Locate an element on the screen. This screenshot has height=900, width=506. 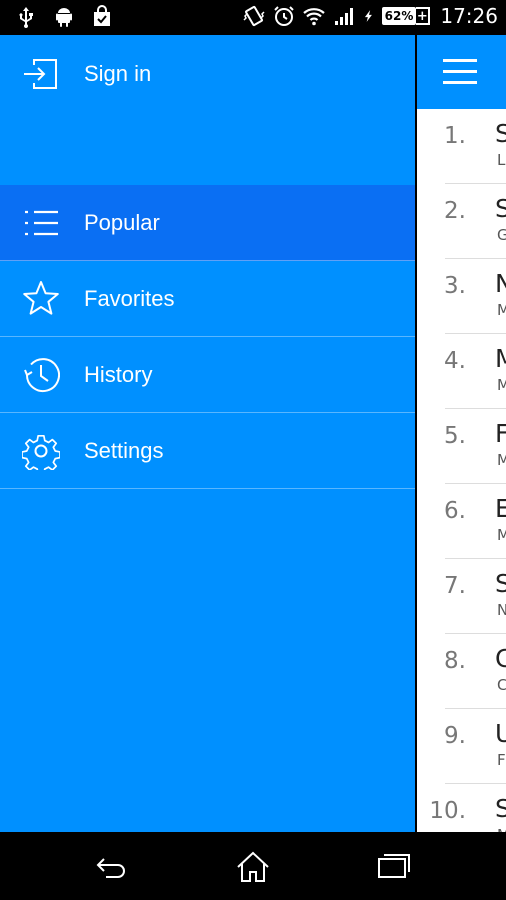
wifi-icon is located at coordinates (313, 17).